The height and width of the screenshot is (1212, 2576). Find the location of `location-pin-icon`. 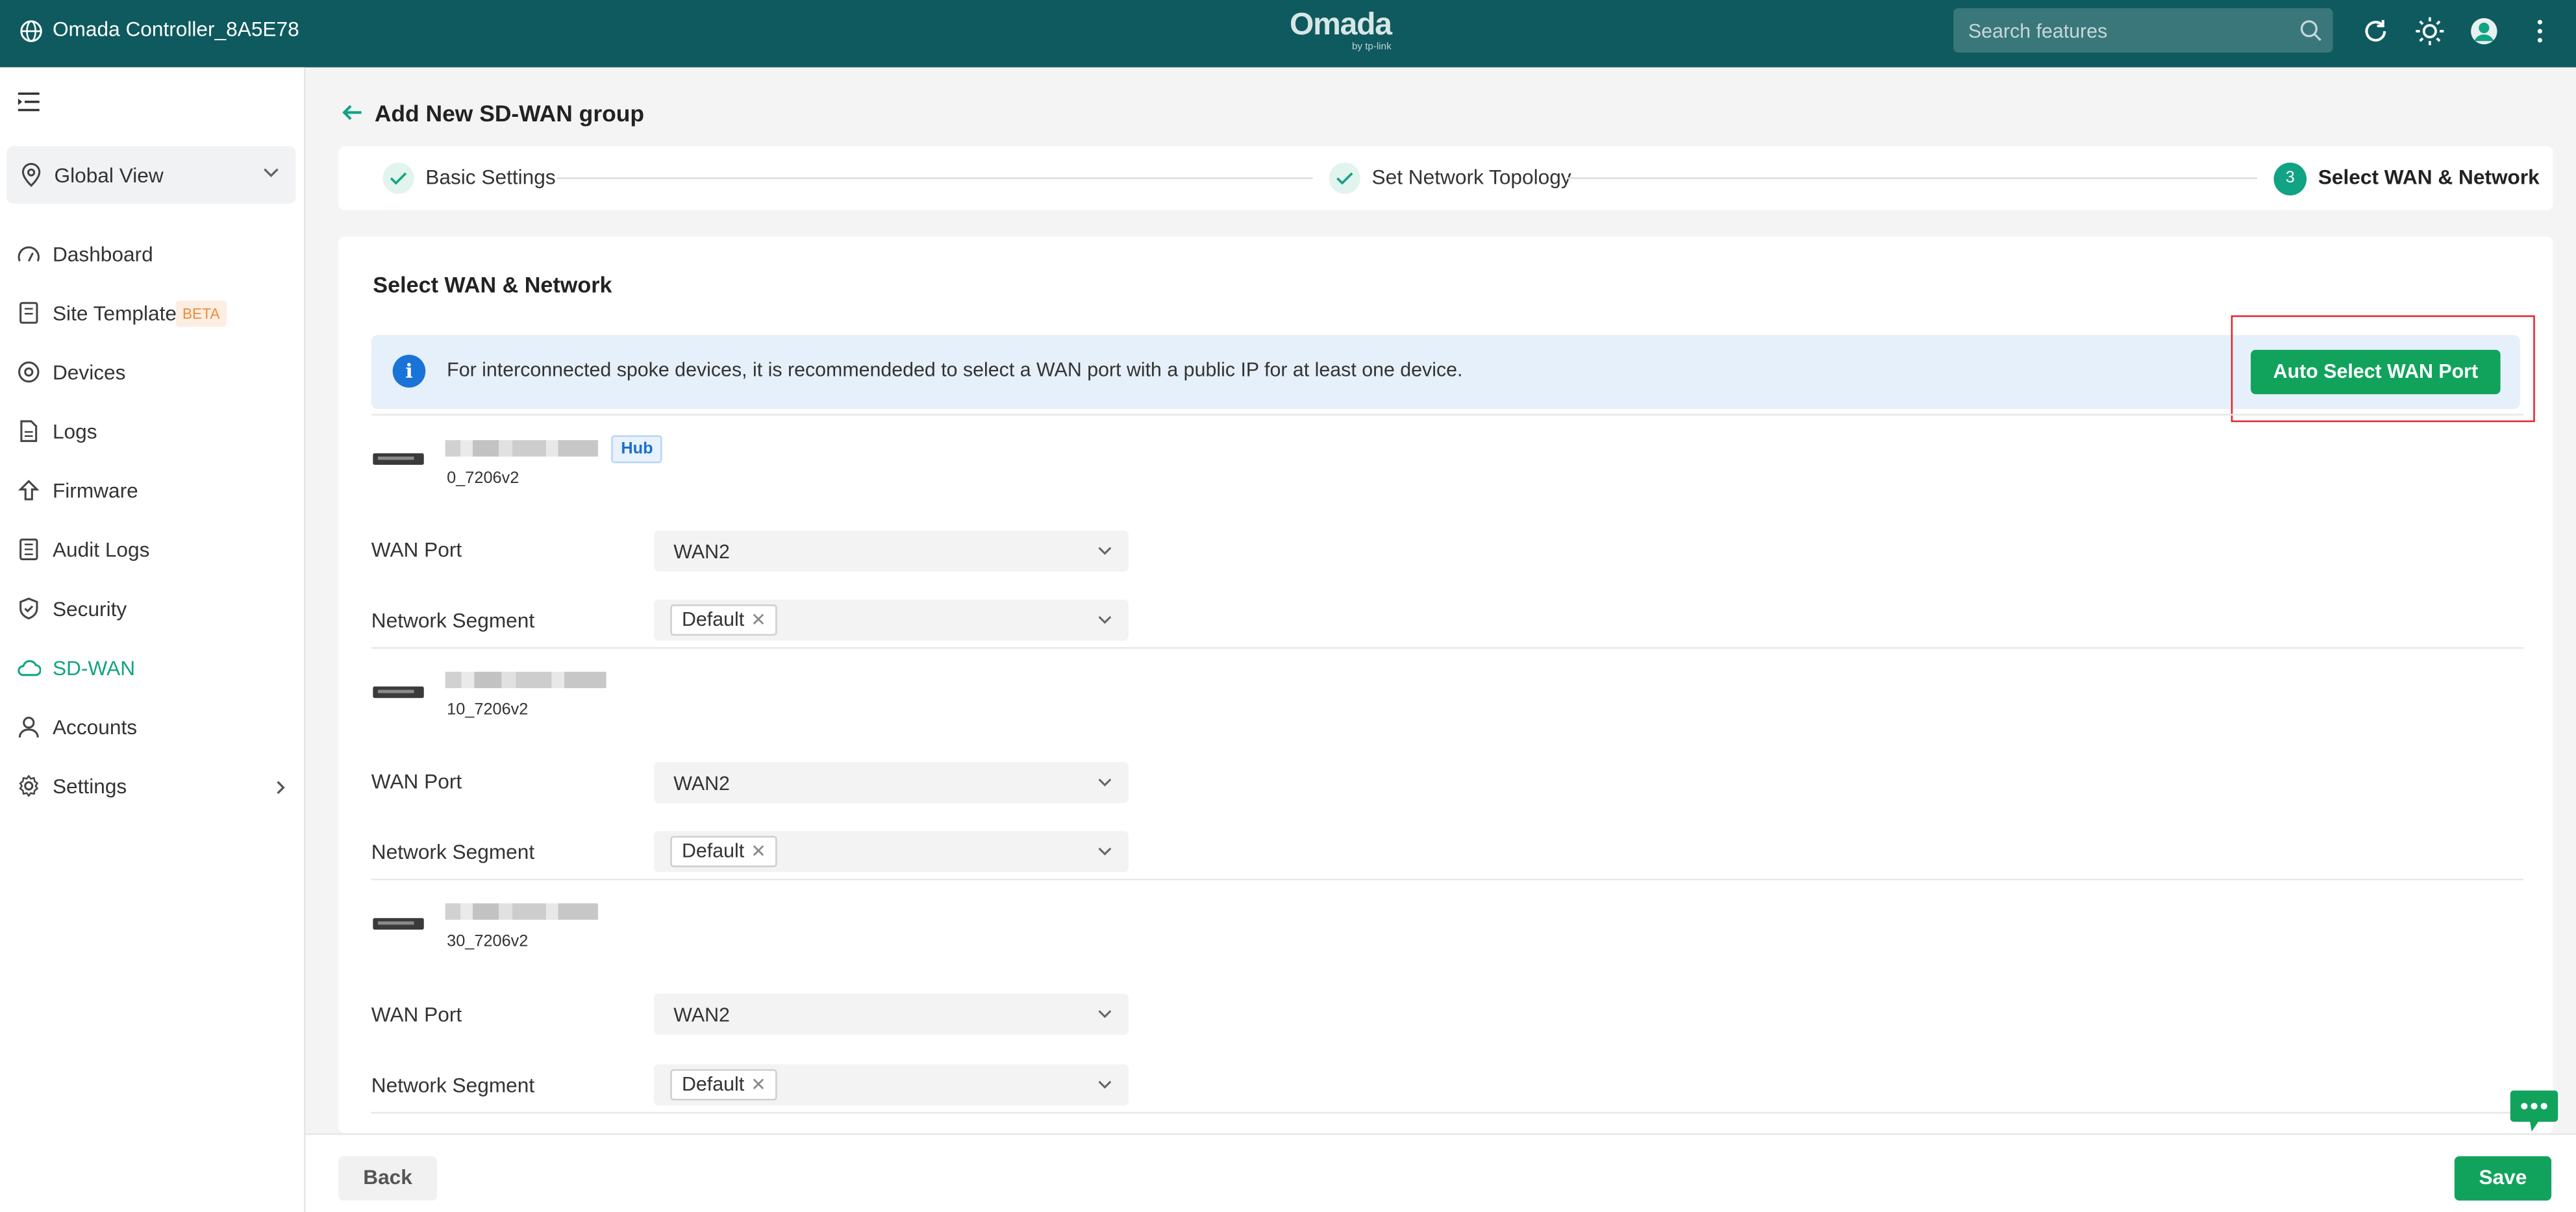

location-pin-icon is located at coordinates (31, 175).